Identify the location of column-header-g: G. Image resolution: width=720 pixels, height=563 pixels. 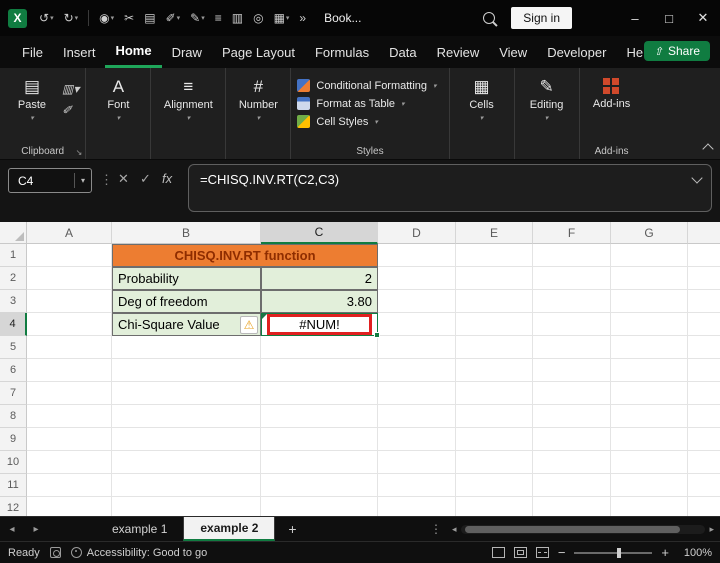
(649, 233).